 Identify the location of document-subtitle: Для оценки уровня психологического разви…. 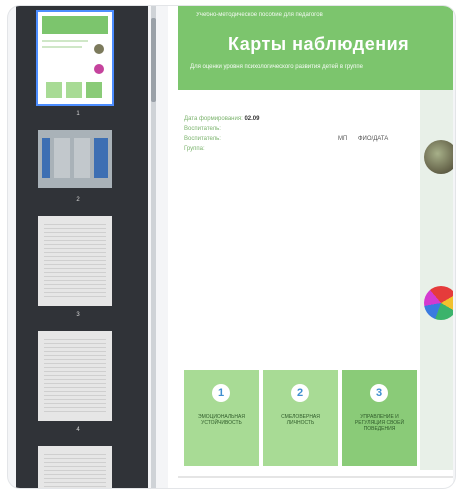
(276, 67).